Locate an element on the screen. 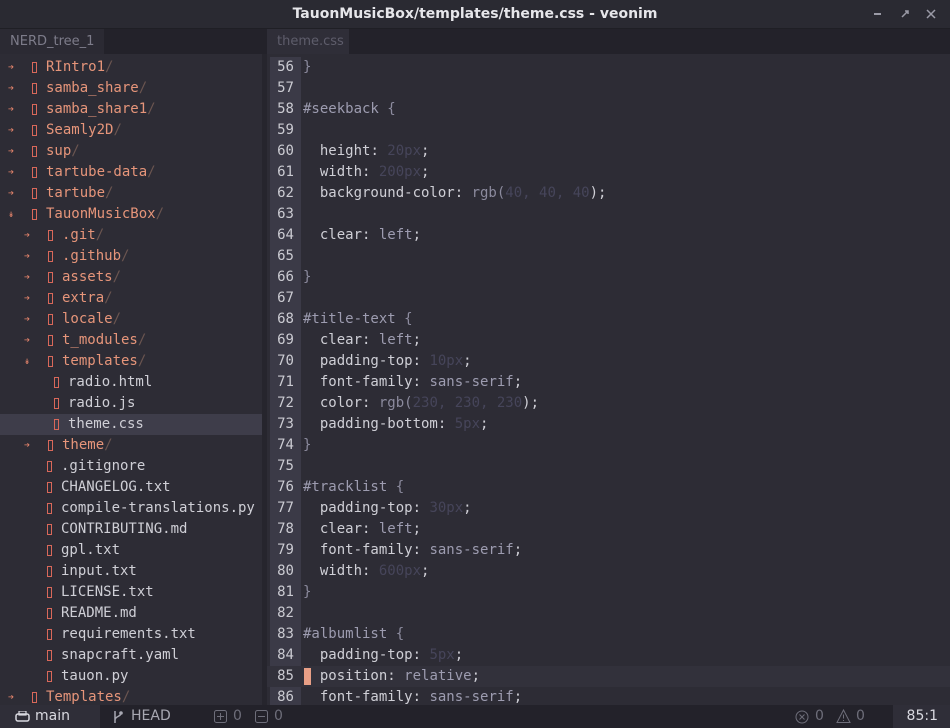  tree-item-name: locale is located at coordinates (87, 319).